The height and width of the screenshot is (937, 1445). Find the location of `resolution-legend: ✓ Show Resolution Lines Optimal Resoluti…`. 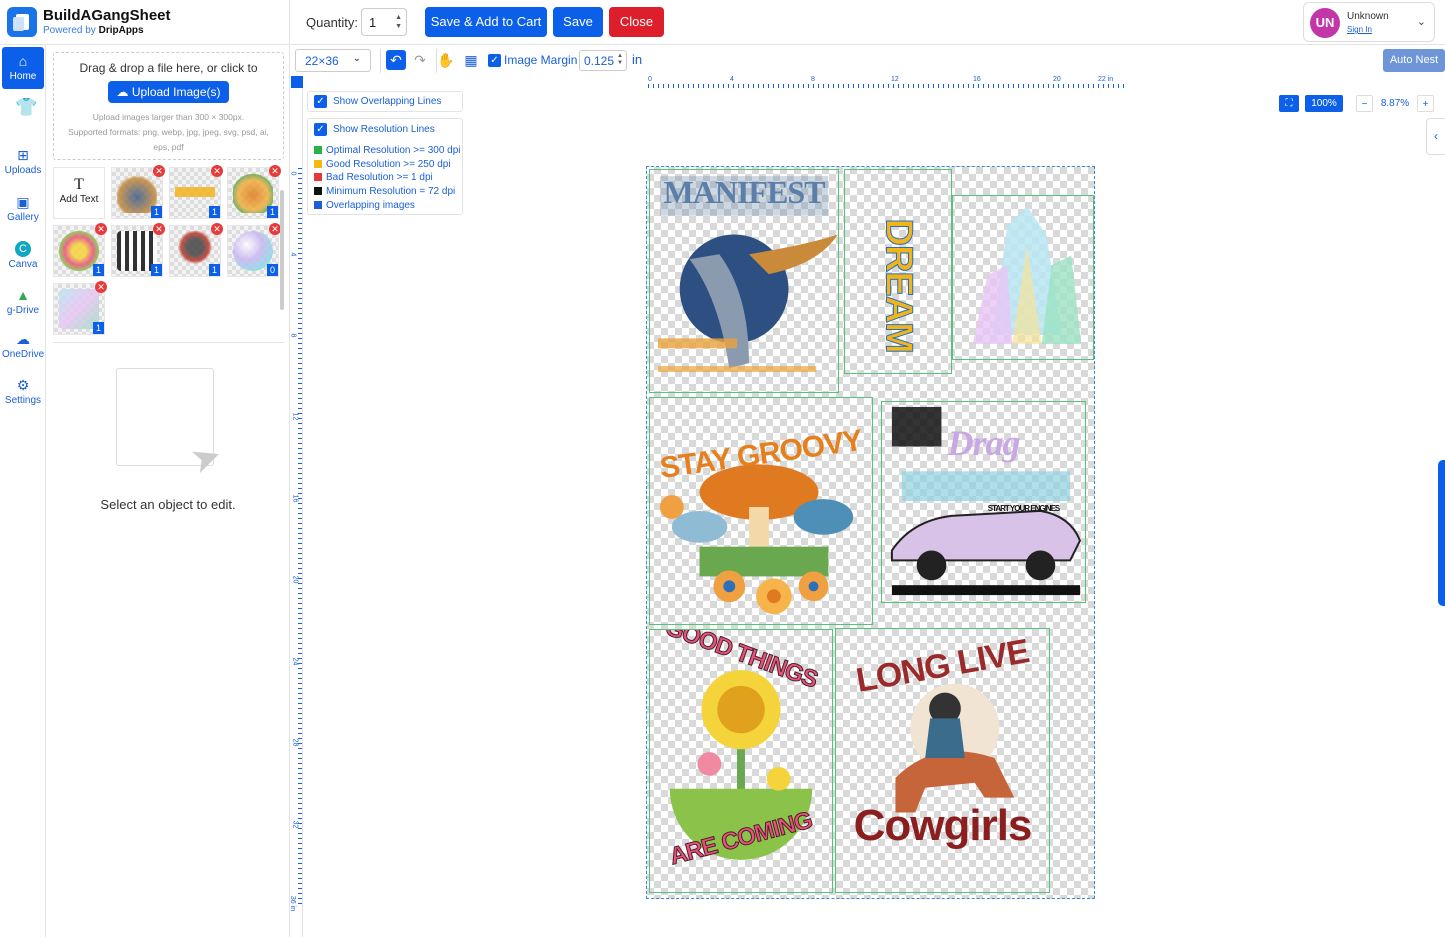

resolution-legend: ✓ Show Resolution Lines Optimal Resoluti… is located at coordinates (385, 166).